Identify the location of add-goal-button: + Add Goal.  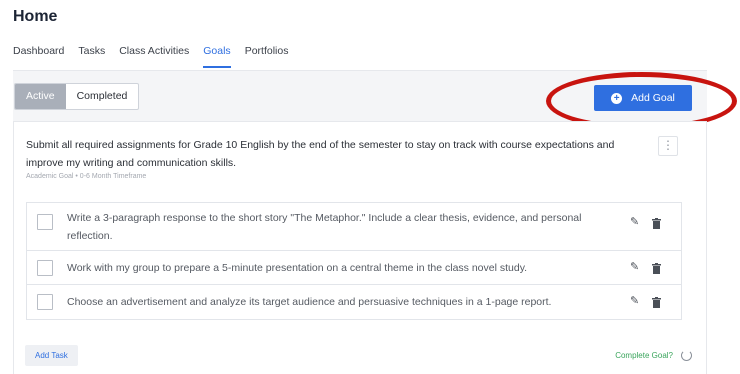
(643, 98).